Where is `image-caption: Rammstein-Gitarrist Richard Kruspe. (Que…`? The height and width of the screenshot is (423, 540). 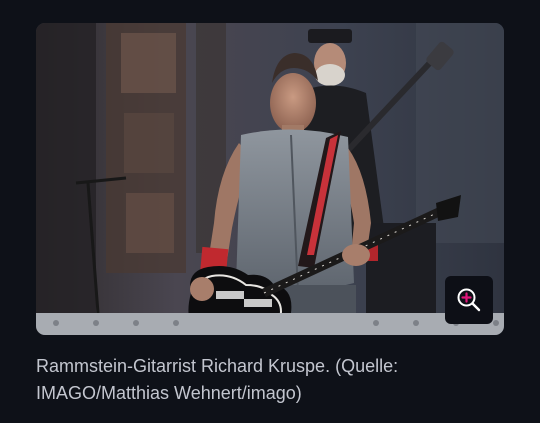 image-caption: Rammstein-Gitarrist Richard Kruspe. (Que… is located at coordinates (217, 379).